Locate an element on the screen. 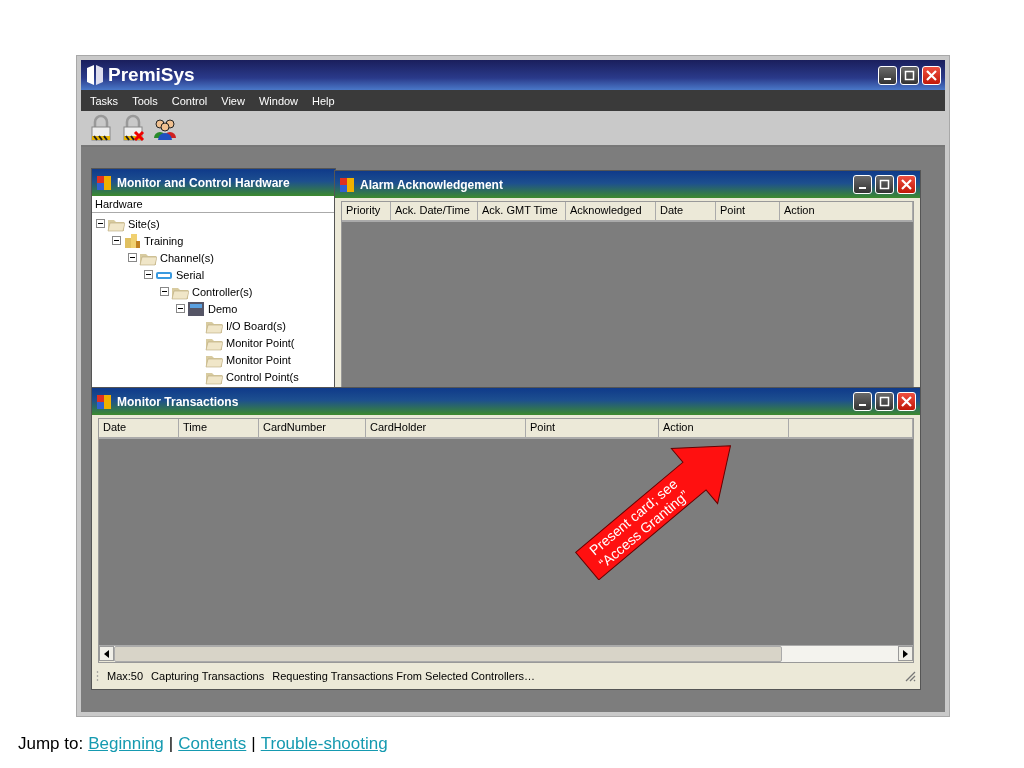  footer-label: Jump to: is located at coordinates (51, 744).